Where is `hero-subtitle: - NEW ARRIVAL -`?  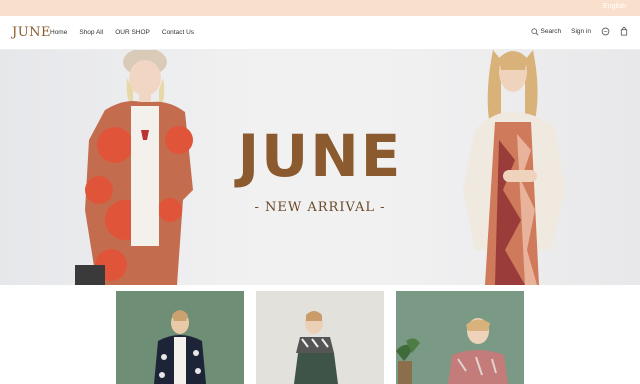
hero-subtitle: - NEW ARRIVAL - is located at coordinates (320, 207).